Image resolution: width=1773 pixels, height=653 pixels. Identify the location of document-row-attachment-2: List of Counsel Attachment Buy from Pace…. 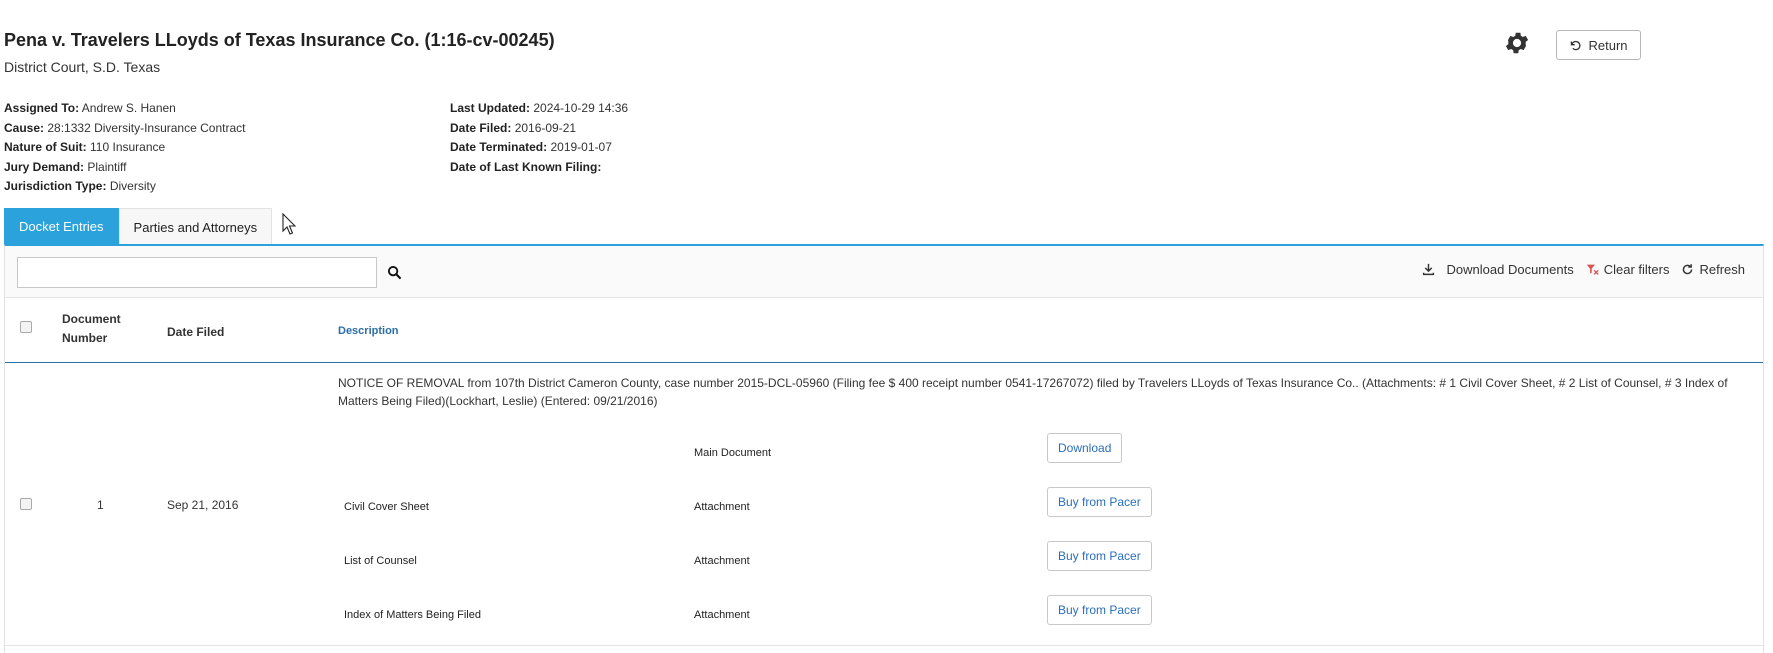
(884, 561).